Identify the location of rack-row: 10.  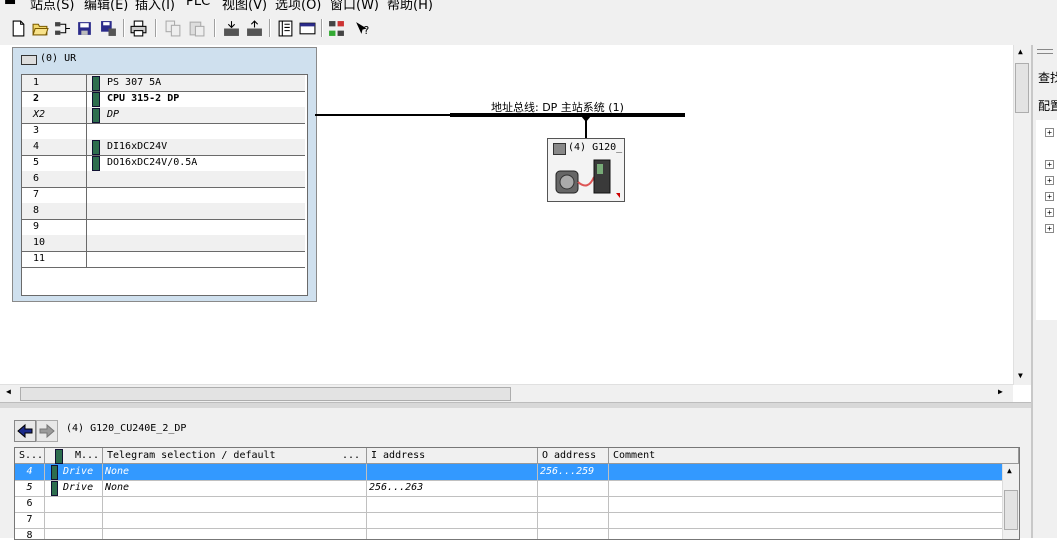
(163, 243).